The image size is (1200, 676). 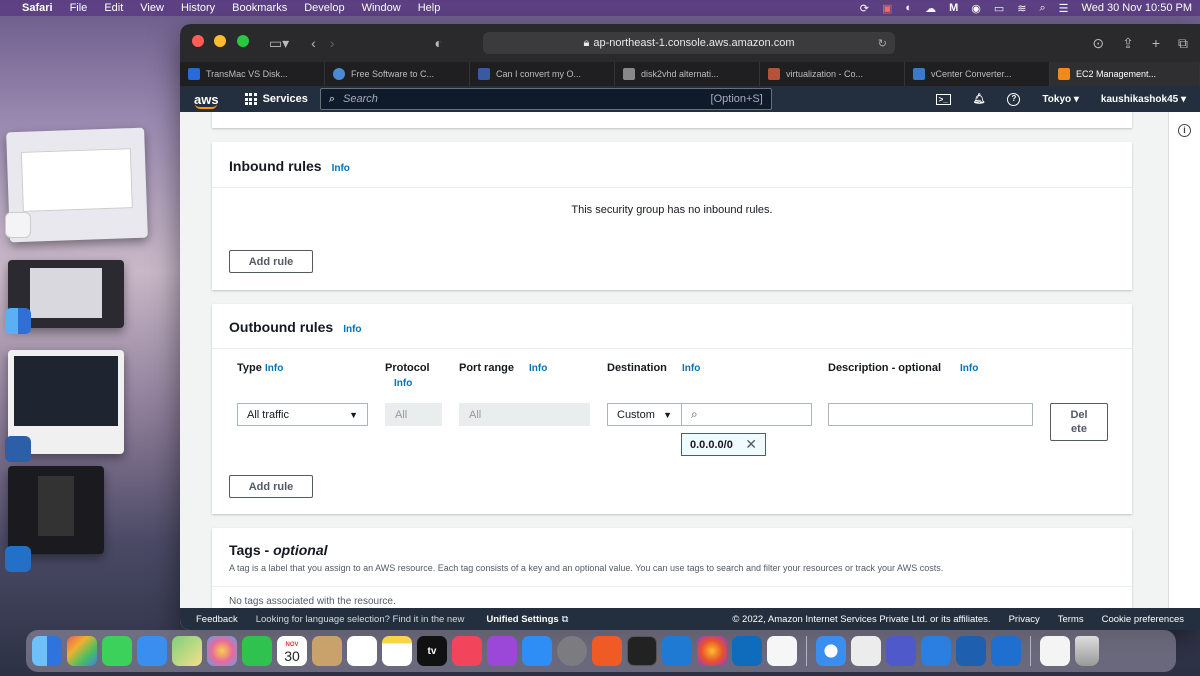 What do you see at coordinates (1060, 99) in the screenshot?
I see `region-selector: Tokyo ▾` at bounding box center [1060, 99].